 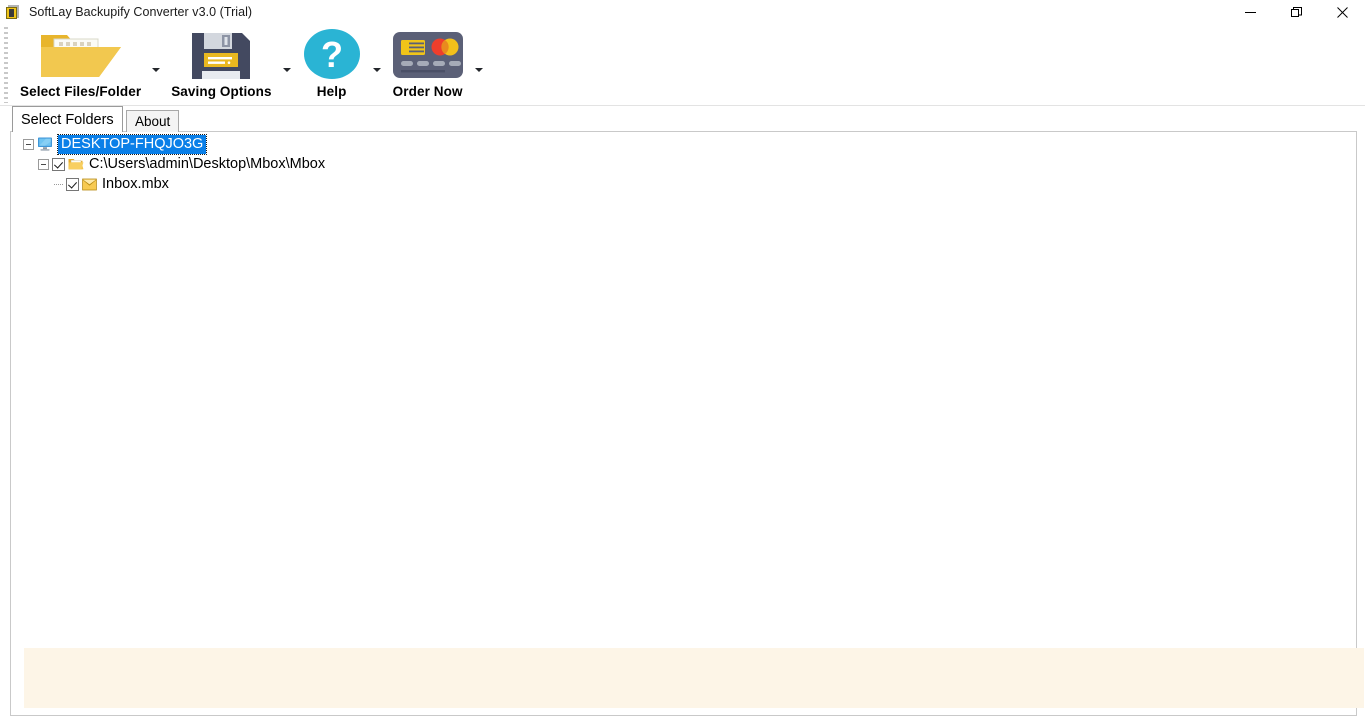 I want to click on tree-node-folder-label: C:\Users\admin\Desktop\Mbox\Mbox, so click(x=207, y=164).